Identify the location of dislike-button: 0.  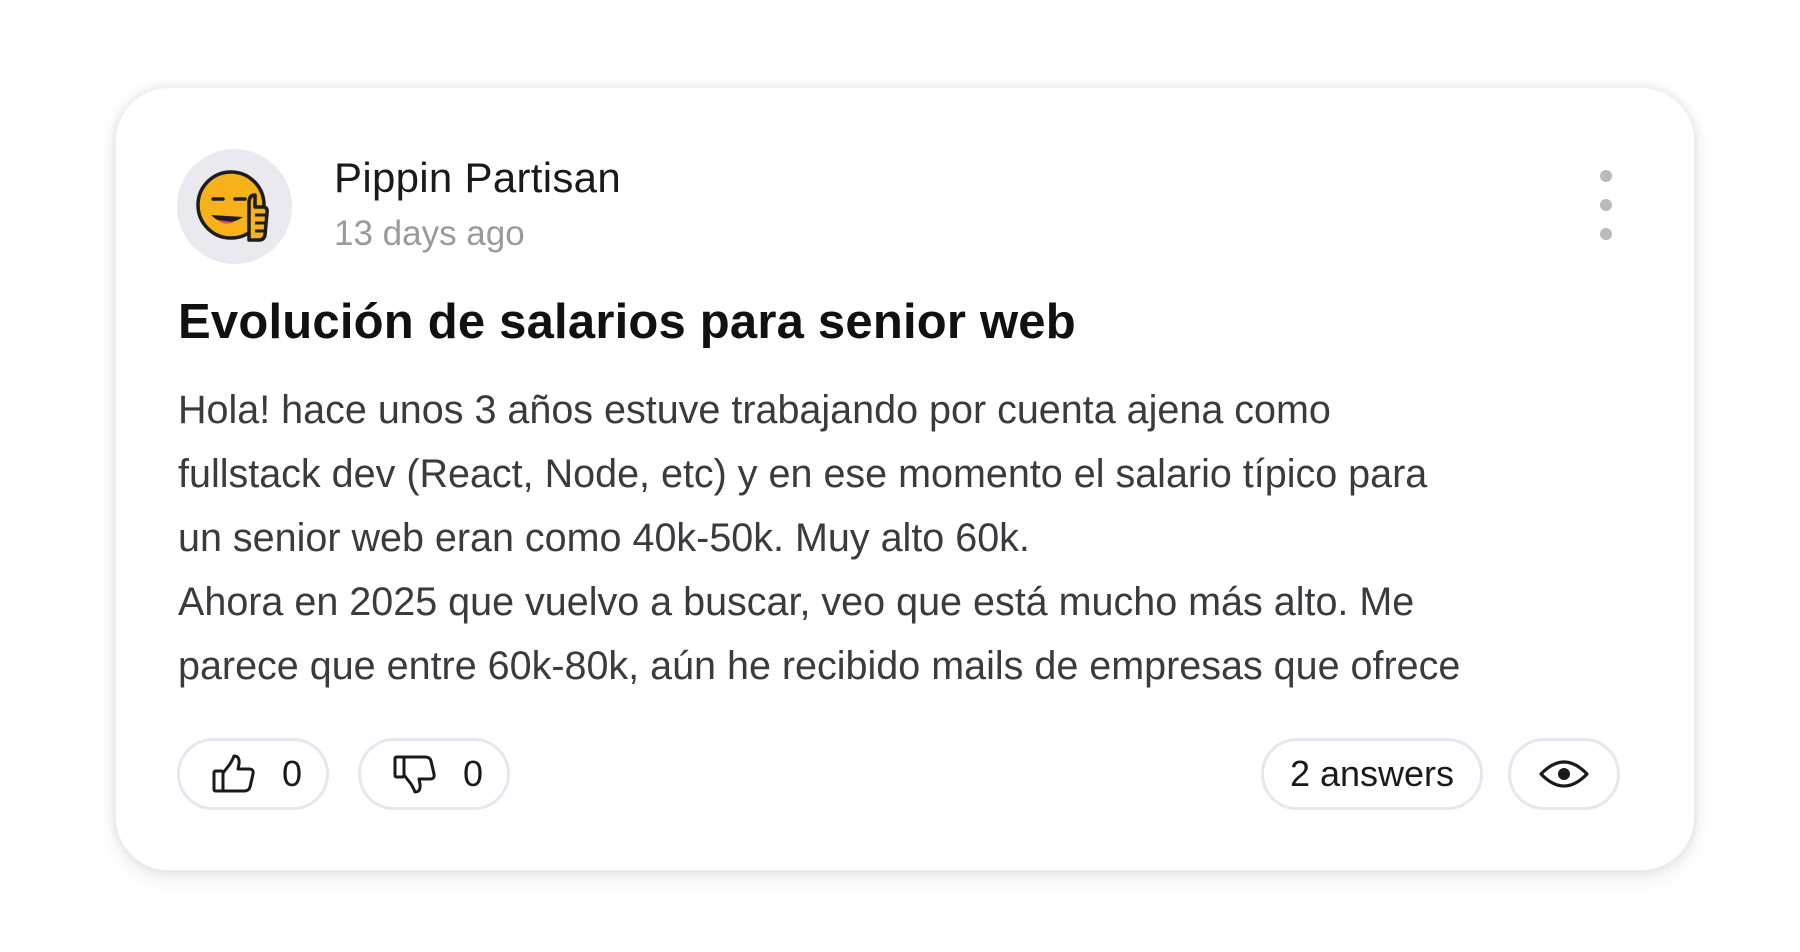
(434, 774).